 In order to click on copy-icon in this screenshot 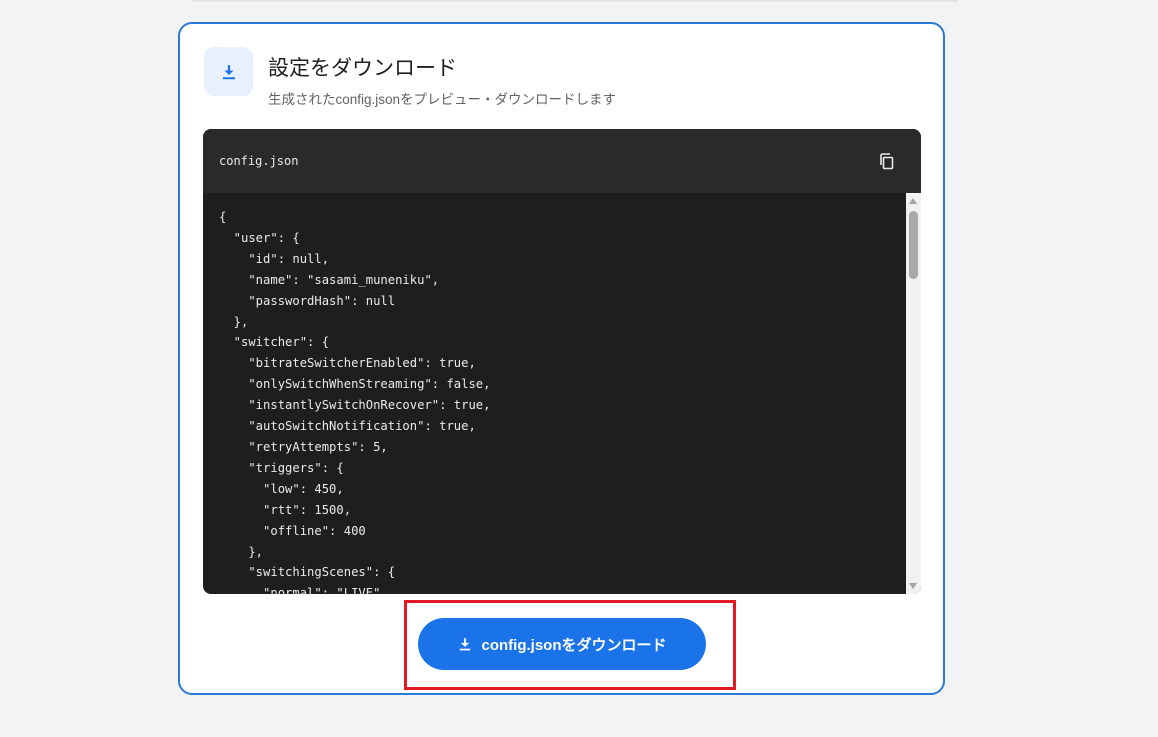, I will do `click(887, 160)`.